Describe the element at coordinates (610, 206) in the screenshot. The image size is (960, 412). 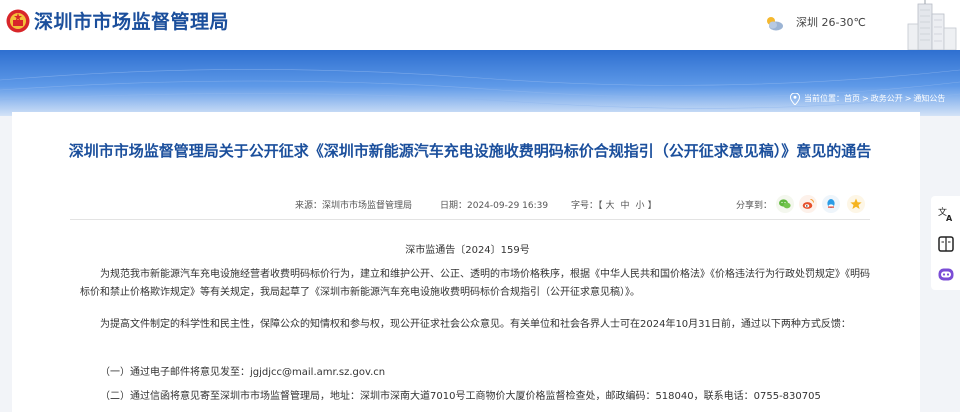
I see `font-size-large-button: 大` at that location.